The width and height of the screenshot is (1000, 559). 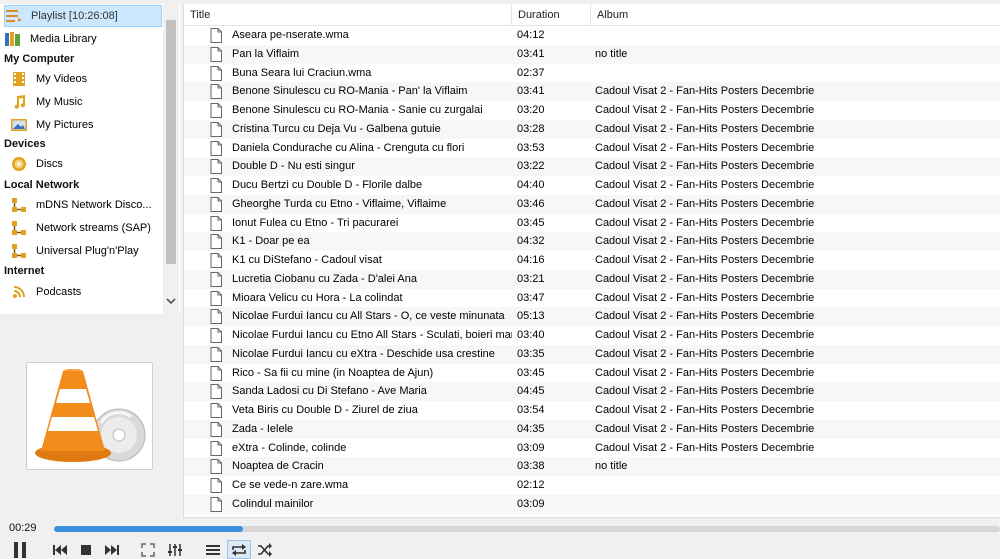 What do you see at coordinates (592, 485) in the screenshot?
I see `playlist-row: Ce se vede-n zare.wma 02:12` at bounding box center [592, 485].